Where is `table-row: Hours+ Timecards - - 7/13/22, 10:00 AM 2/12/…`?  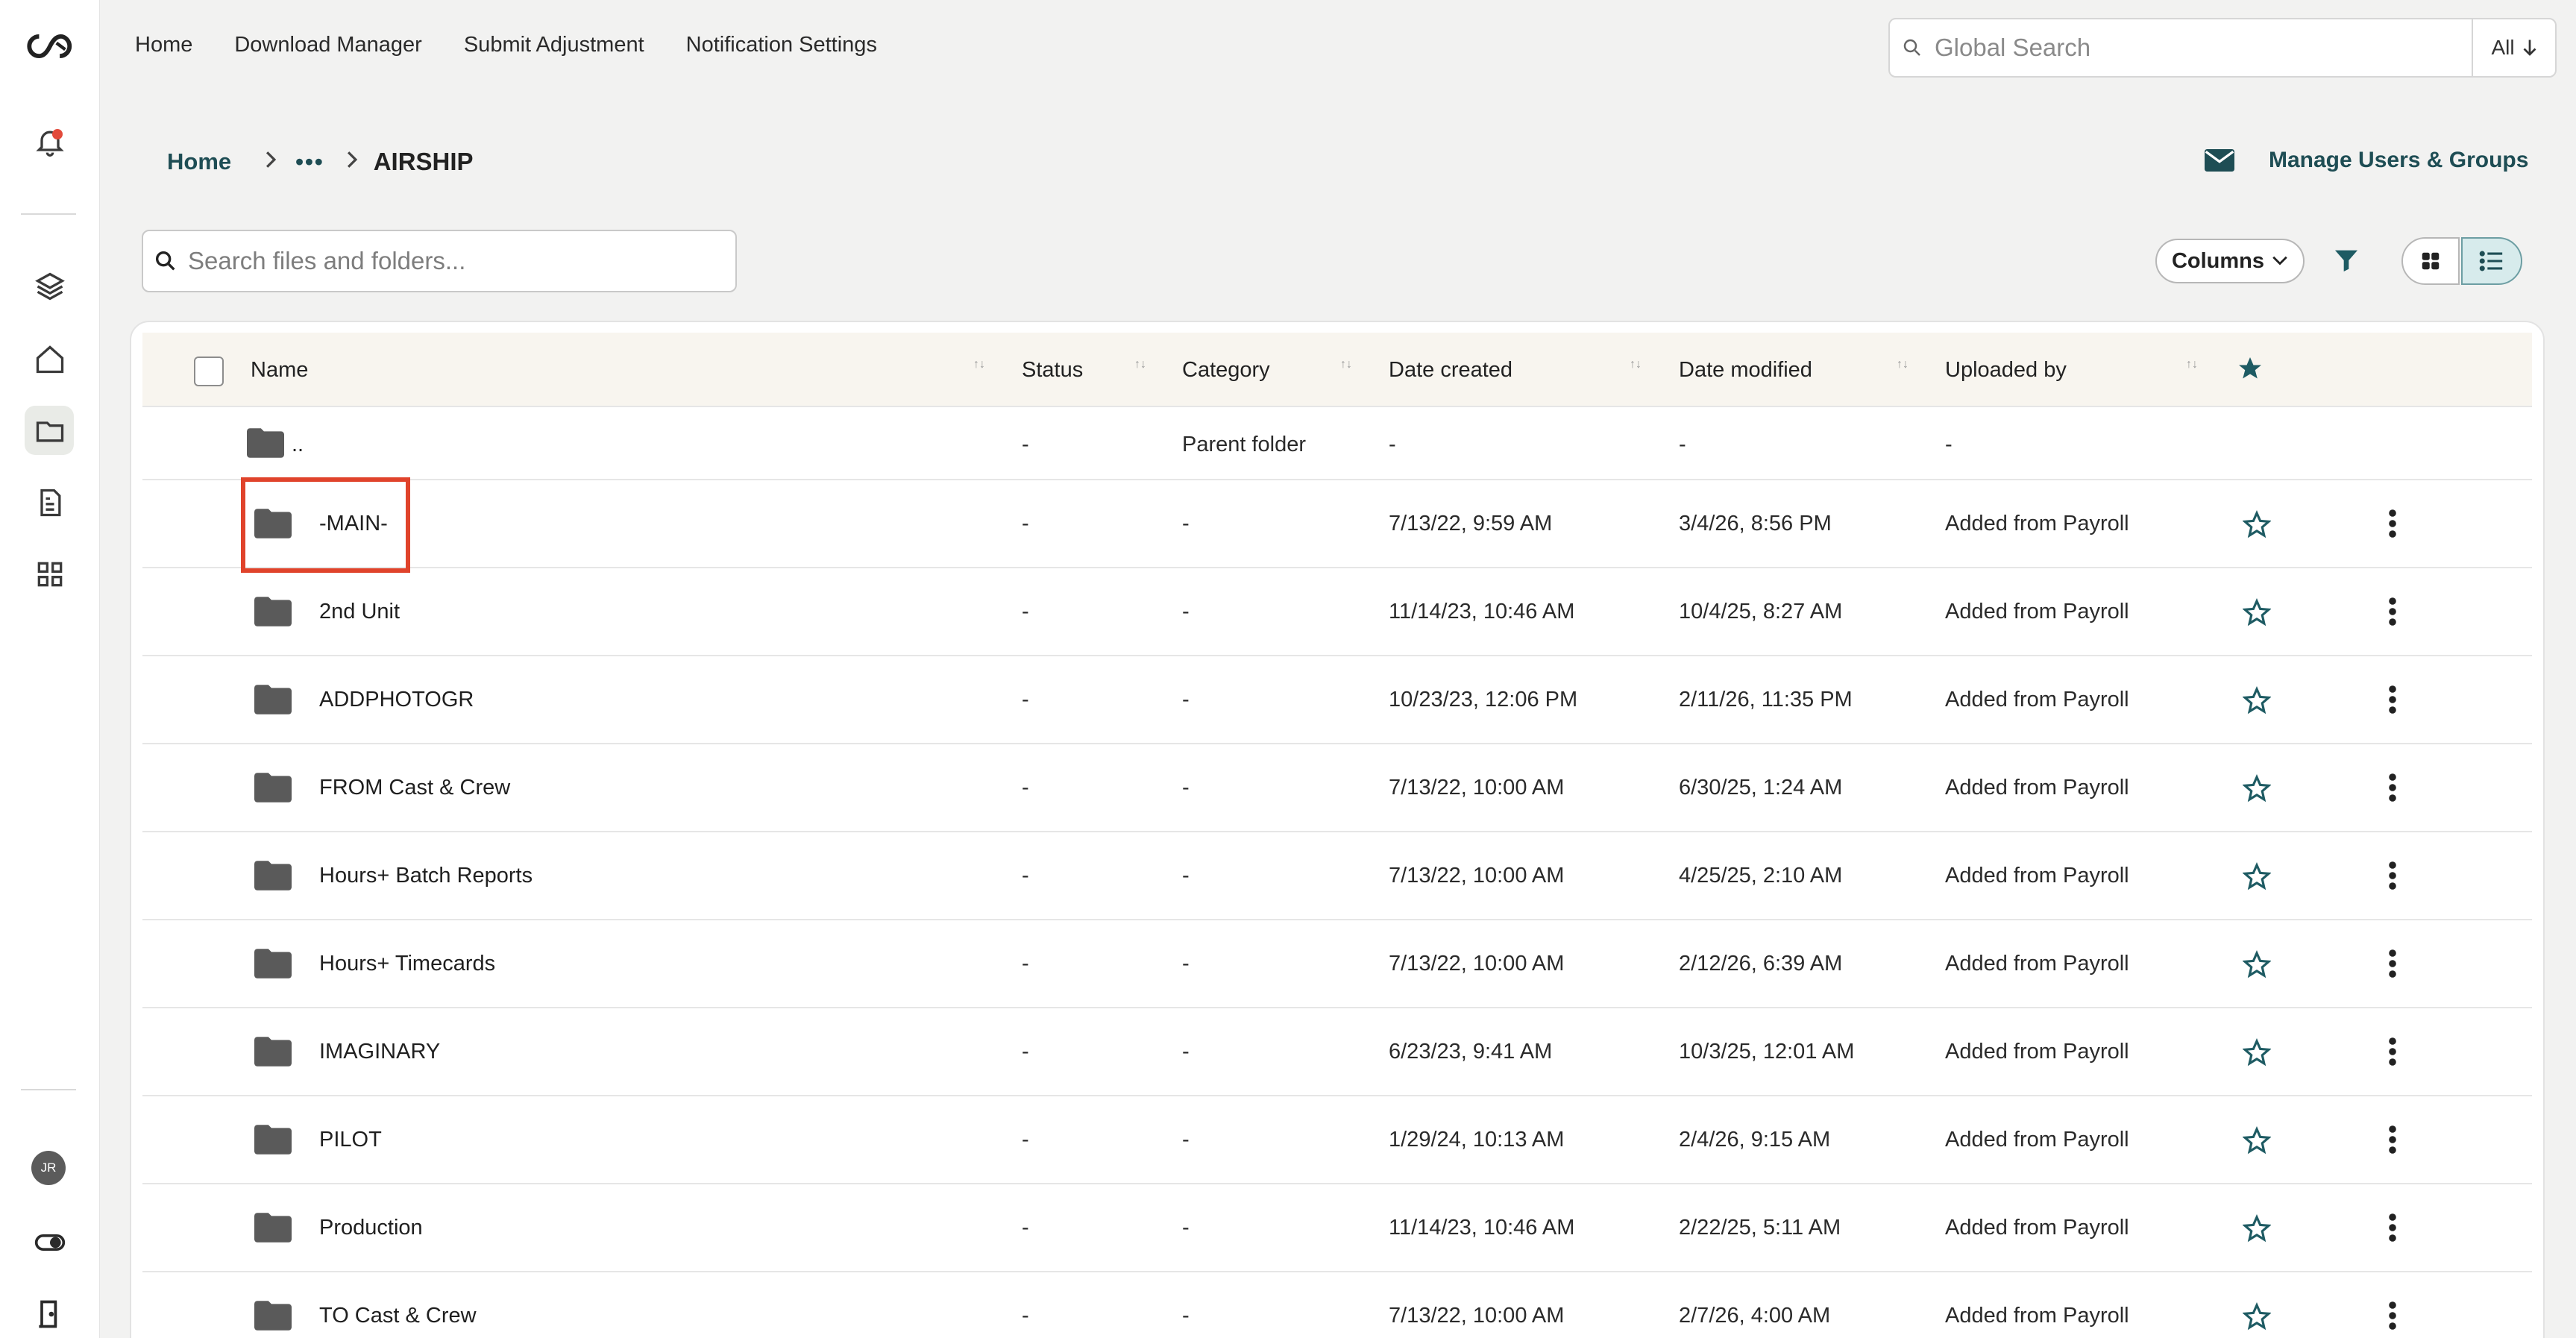 table-row: Hours+ Timecards - - 7/13/22, 10:00 AM 2/12/… is located at coordinates (1337, 964).